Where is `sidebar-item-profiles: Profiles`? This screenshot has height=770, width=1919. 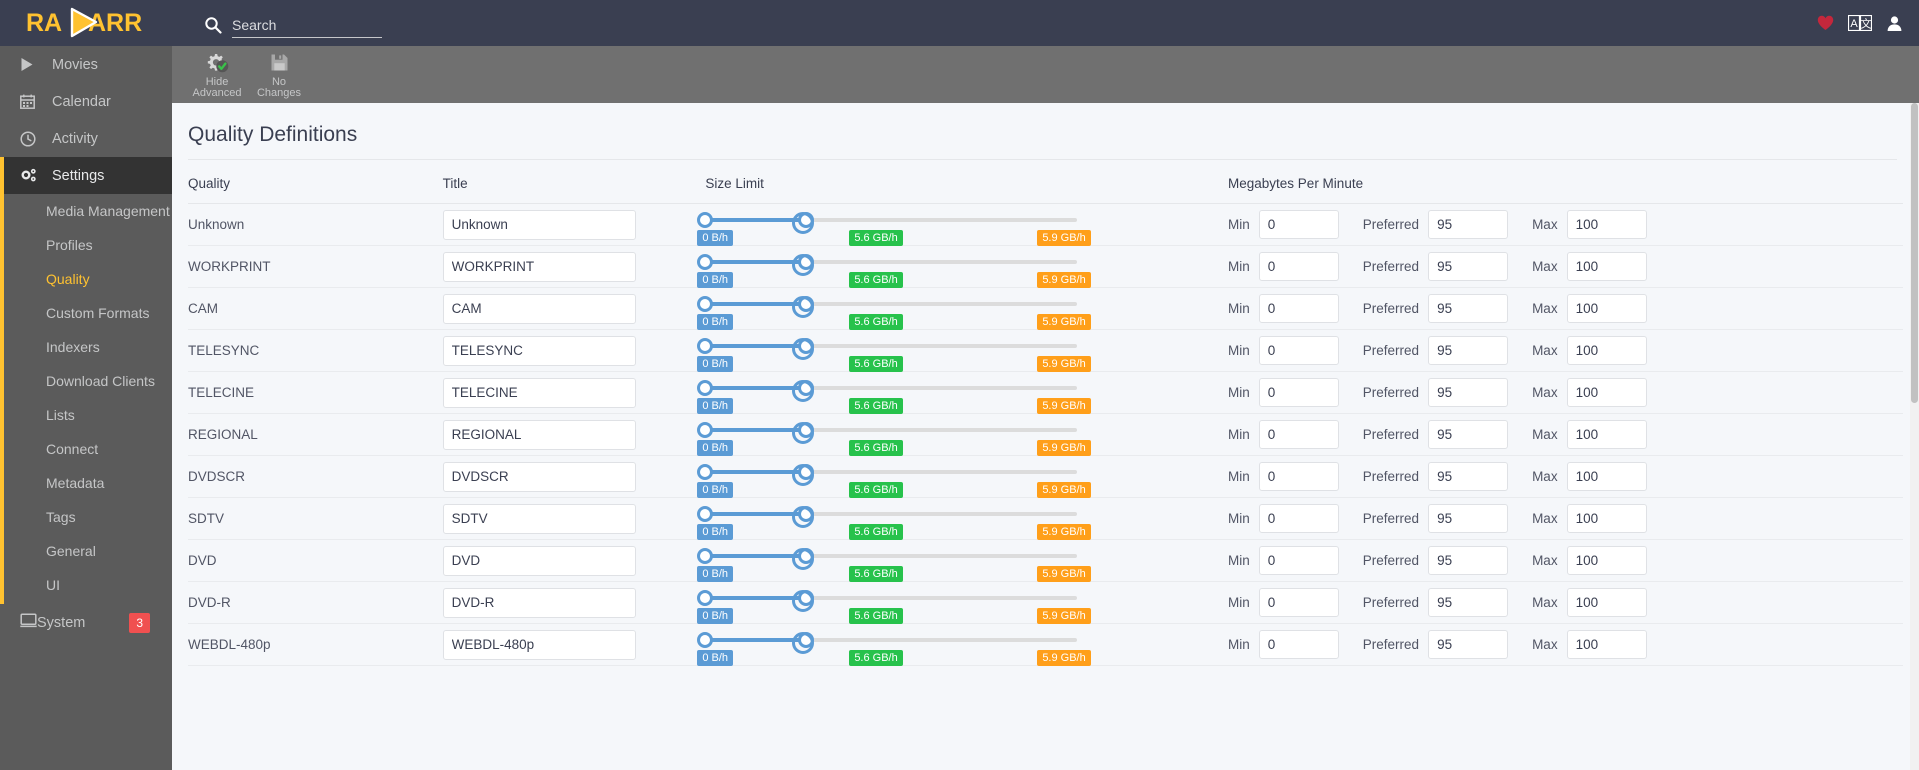
sidebar-item-profiles: Profiles is located at coordinates (86, 245).